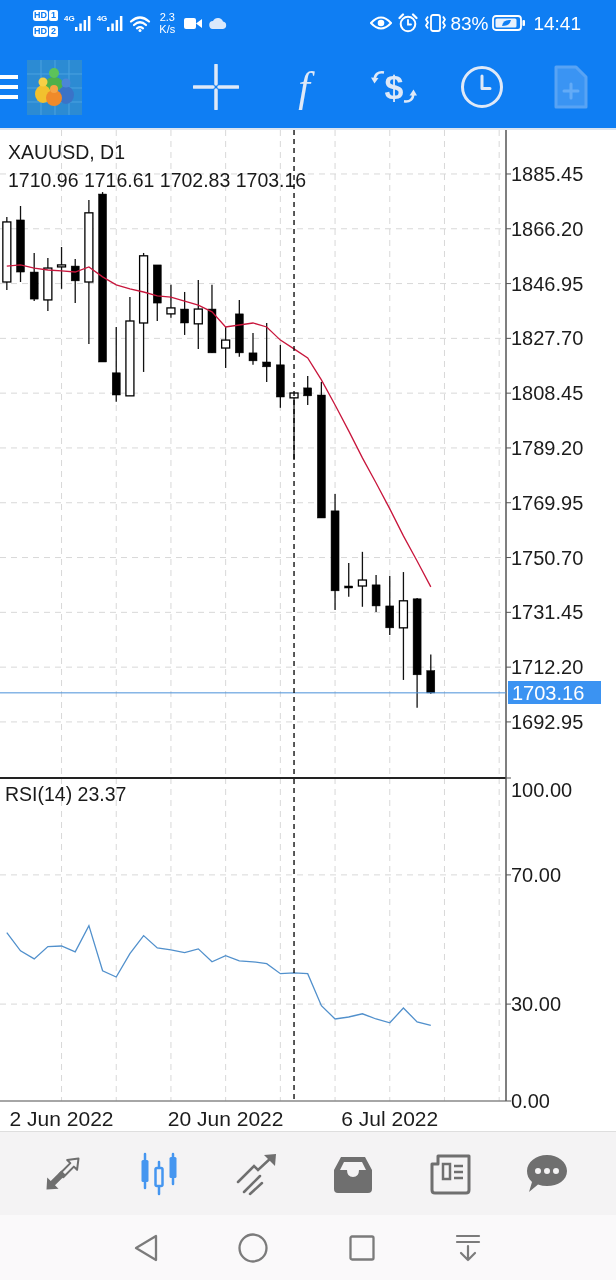 This screenshot has width=616, height=1280. Describe the element at coordinates (547, 557) in the screenshot. I see `price-axis-label: 1750.70` at that location.